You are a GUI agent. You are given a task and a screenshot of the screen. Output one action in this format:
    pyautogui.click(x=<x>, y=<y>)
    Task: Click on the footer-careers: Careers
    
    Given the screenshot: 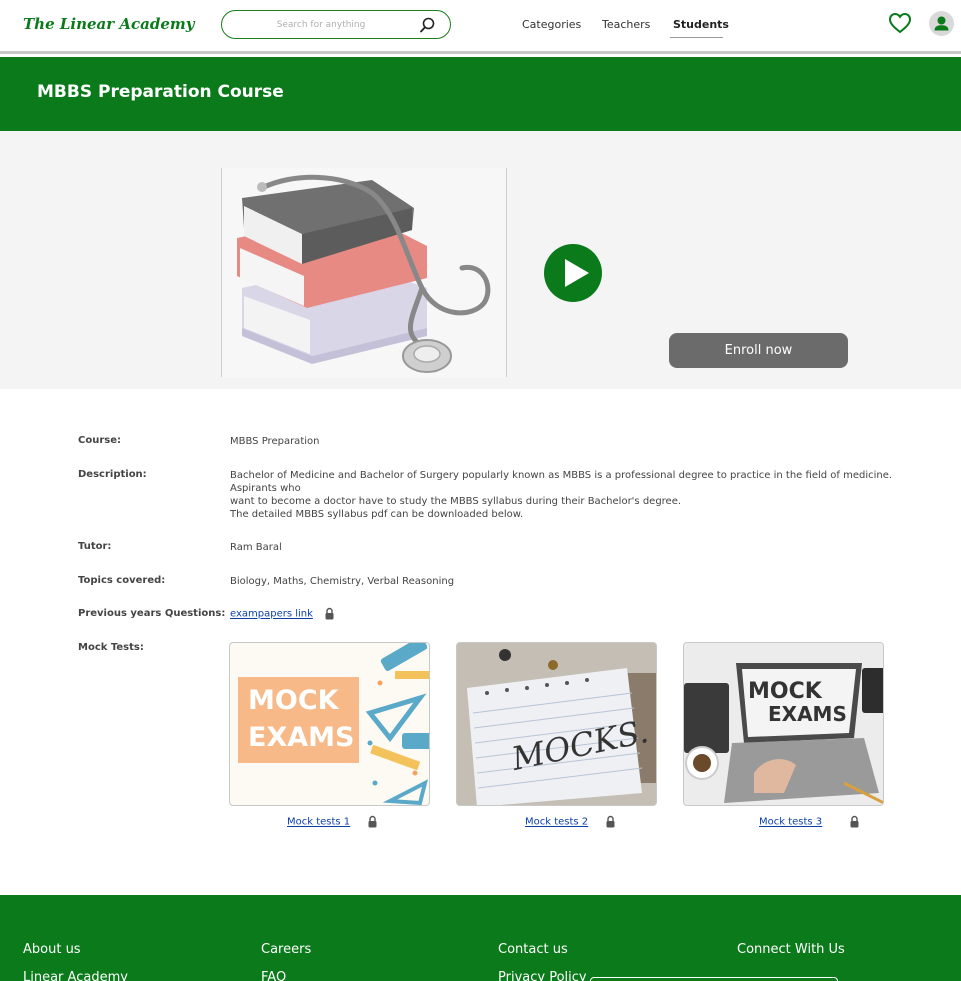 What is the action you would take?
    pyautogui.click(x=286, y=949)
    